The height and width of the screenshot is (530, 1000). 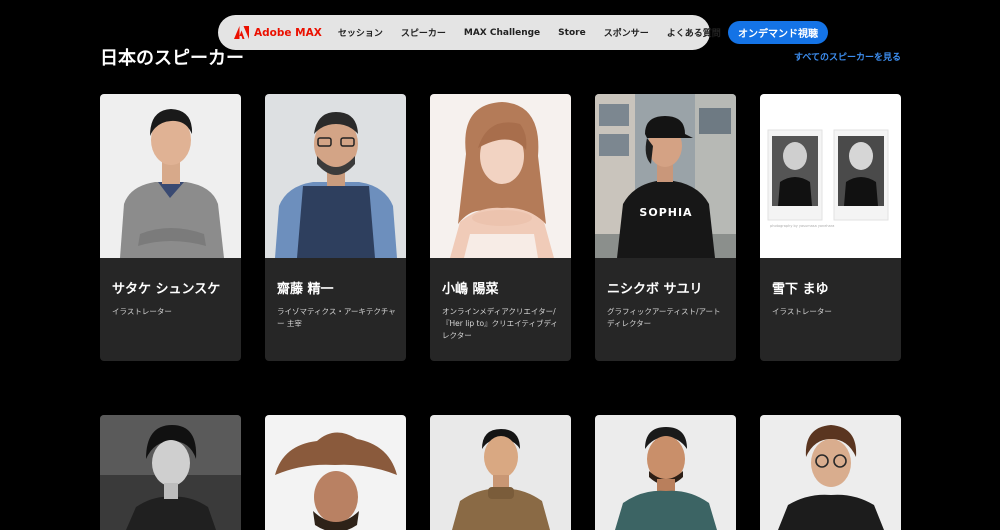 What do you see at coordinates (655, 289) in the screenshot?
I see `speaker-name: ニシクボ サユリ` at bounding box center [655, 289].